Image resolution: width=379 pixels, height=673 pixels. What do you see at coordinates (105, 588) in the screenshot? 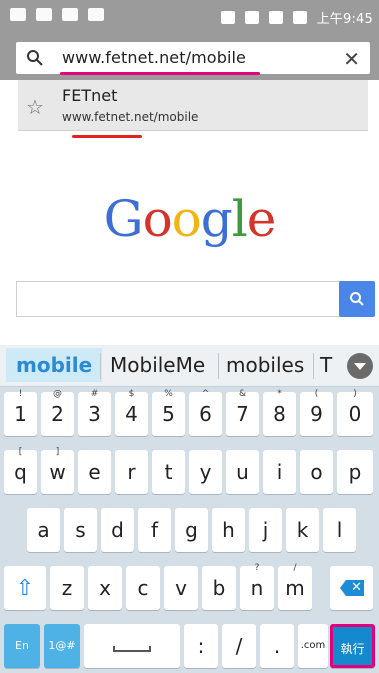
I see `key-x: x` at bounding box center [105, 588].